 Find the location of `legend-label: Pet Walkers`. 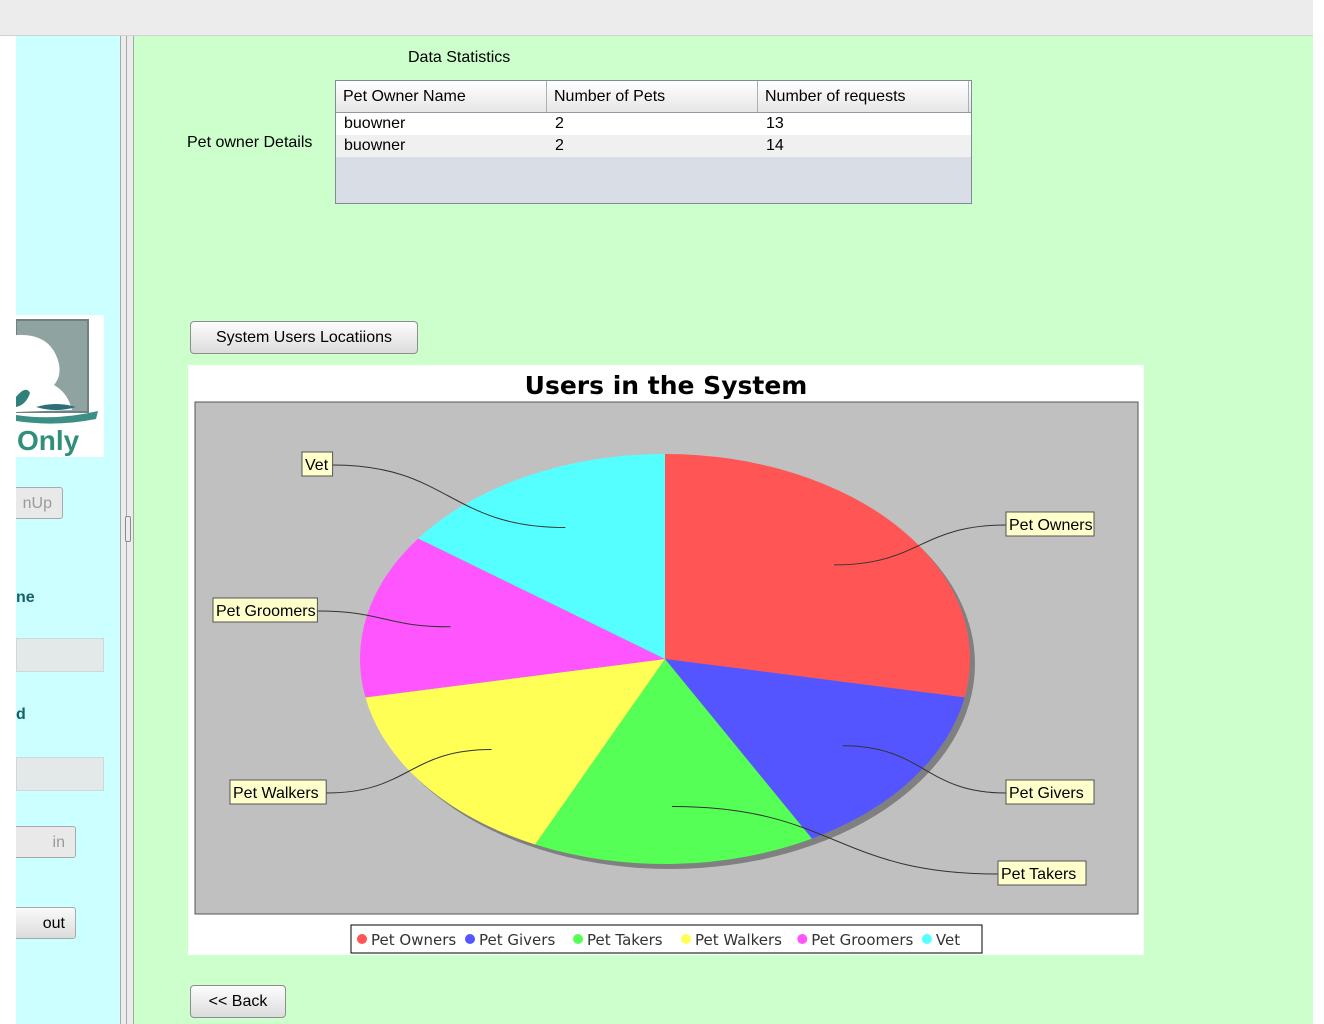

legend-label: Pet Walkers is located at coordinates (738, 940).